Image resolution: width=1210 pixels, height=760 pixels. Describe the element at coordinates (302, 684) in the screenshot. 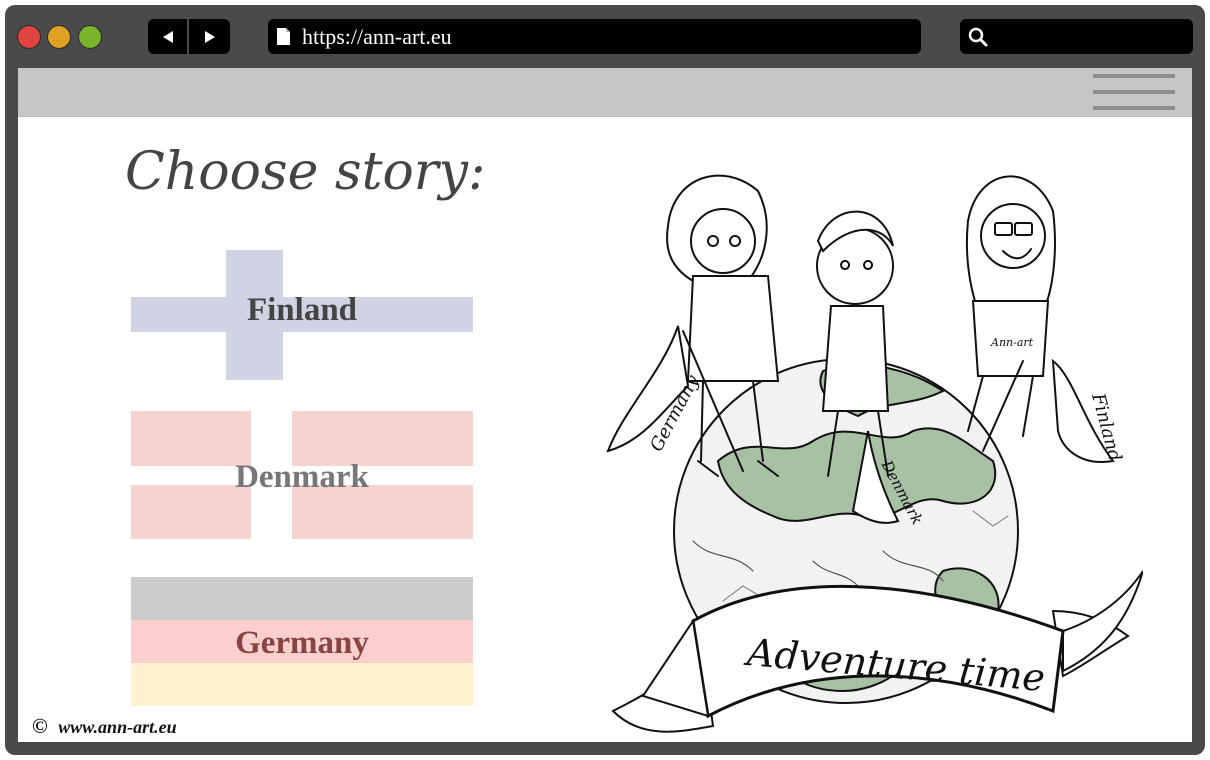

I see `flag-stripe-bottom` at that location.